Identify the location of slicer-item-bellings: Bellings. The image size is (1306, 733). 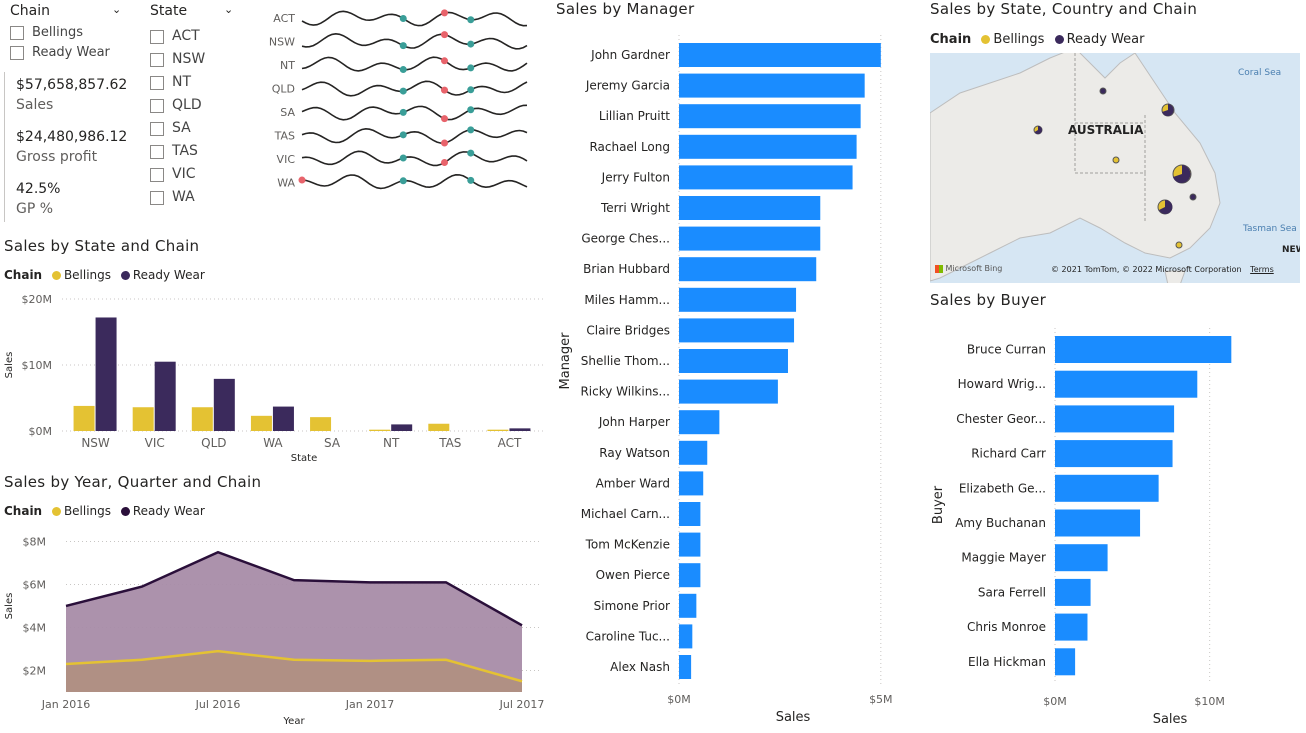
(70, 33).